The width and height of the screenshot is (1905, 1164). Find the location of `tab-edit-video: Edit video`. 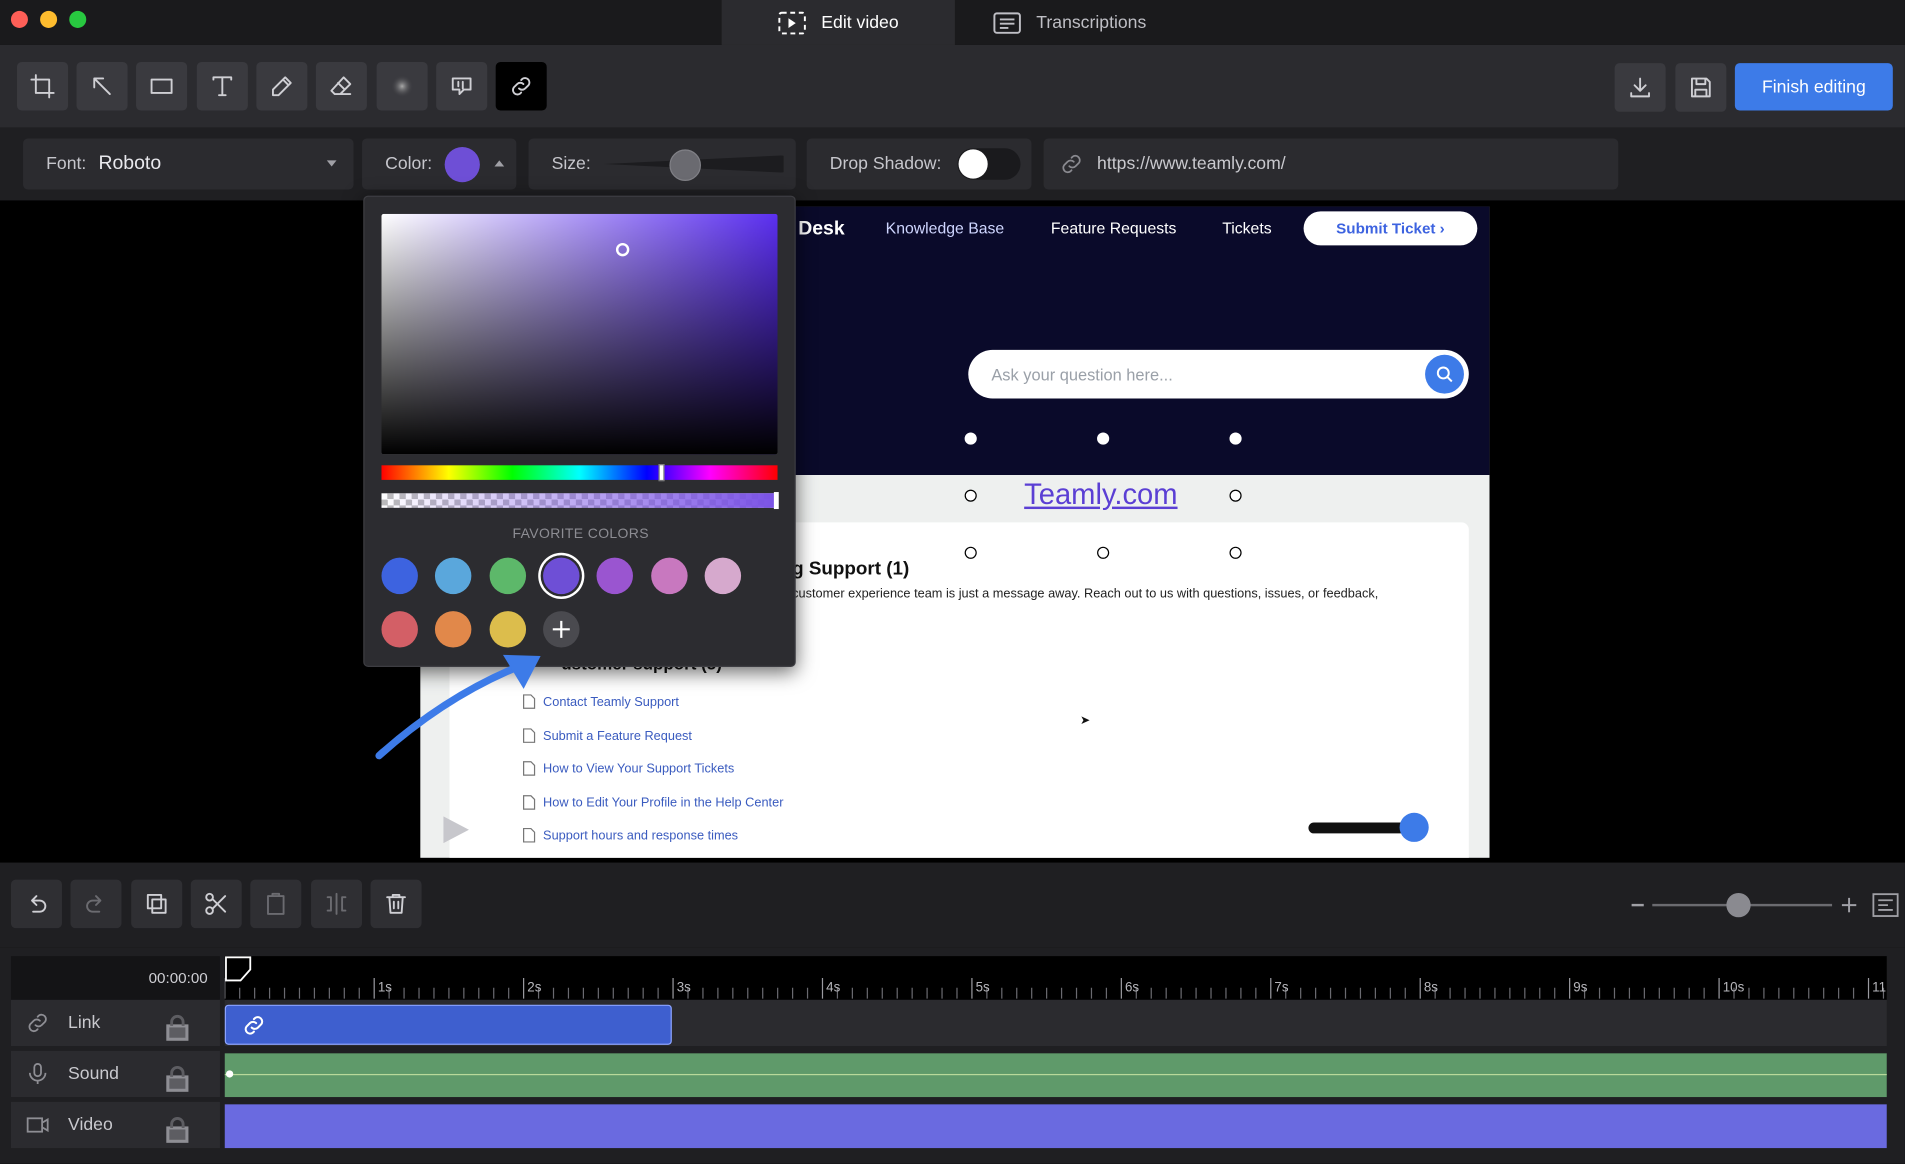

tab-edit-video: Edit video is located at coordinates (838, 22).